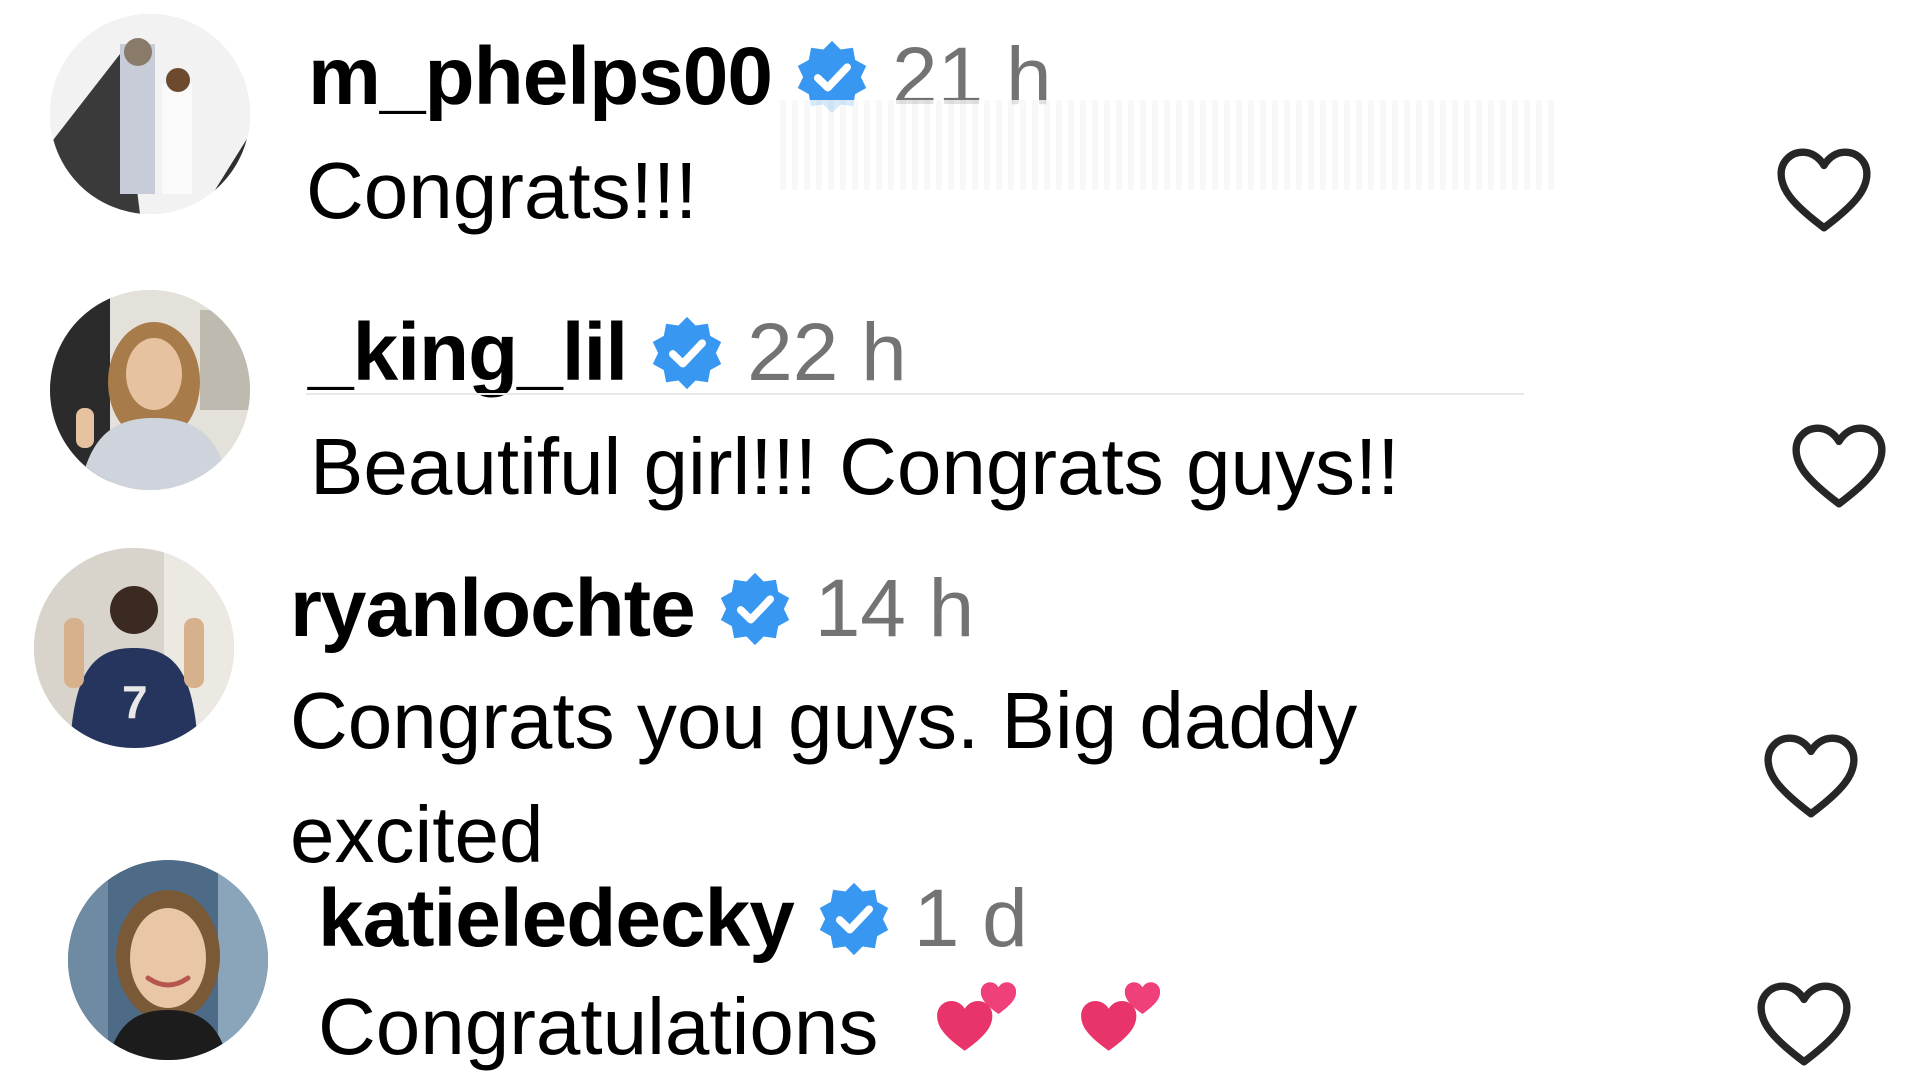 Image resolution: width=1920 pixels, height=1080 pixels. I want to click on comment-timestamp: 14 h, so click(895, 609).